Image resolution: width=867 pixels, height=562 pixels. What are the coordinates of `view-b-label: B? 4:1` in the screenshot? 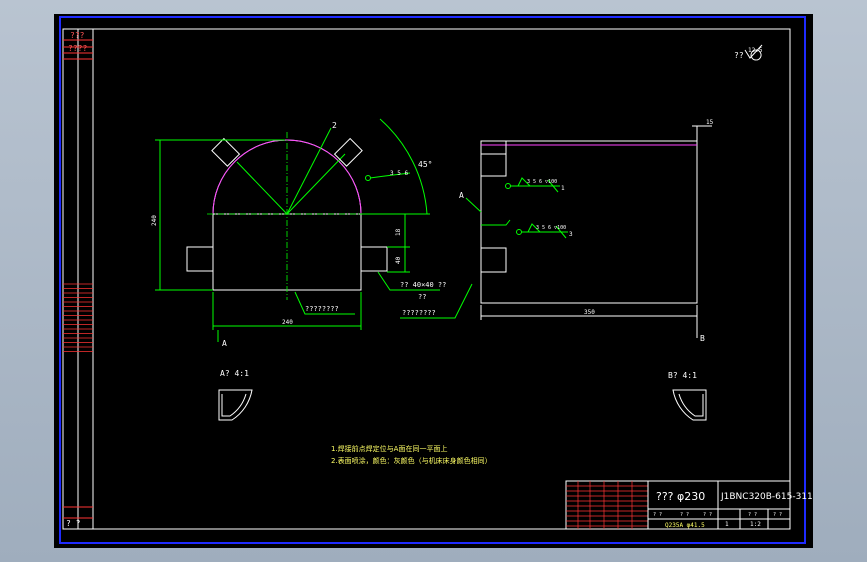 It's located at (682, 375).